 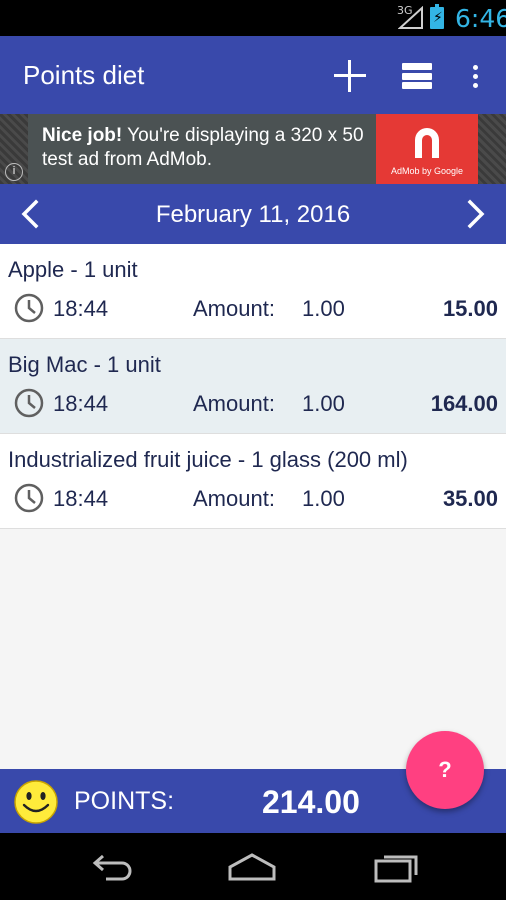 I want to click on smiley-icon, so click(x=36, y=802).